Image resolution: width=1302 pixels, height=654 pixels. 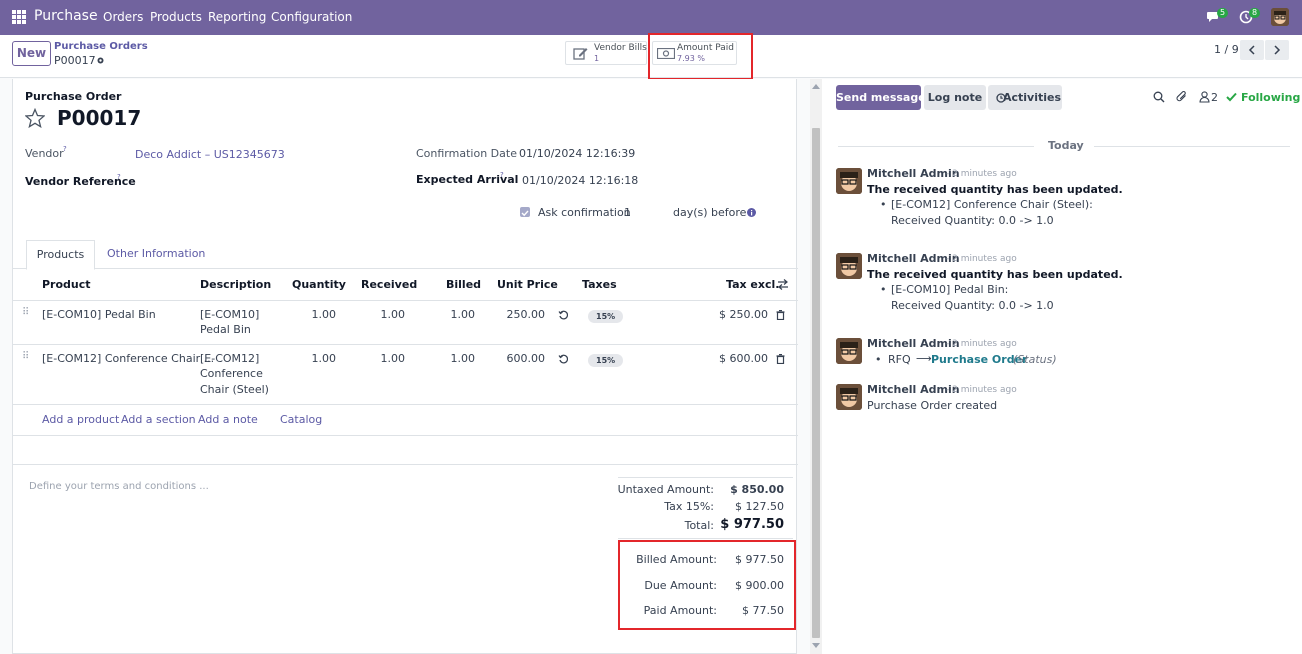 I want to click on vendor-bills-button: Vendor Bills 1, so click(x=606, y=53).